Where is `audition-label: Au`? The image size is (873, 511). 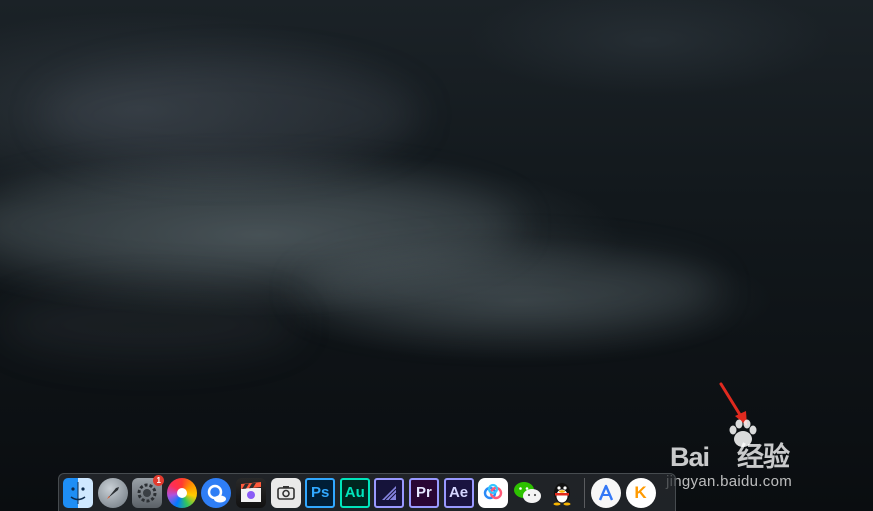 audition-label: Au is located at coordinates (354, 492).